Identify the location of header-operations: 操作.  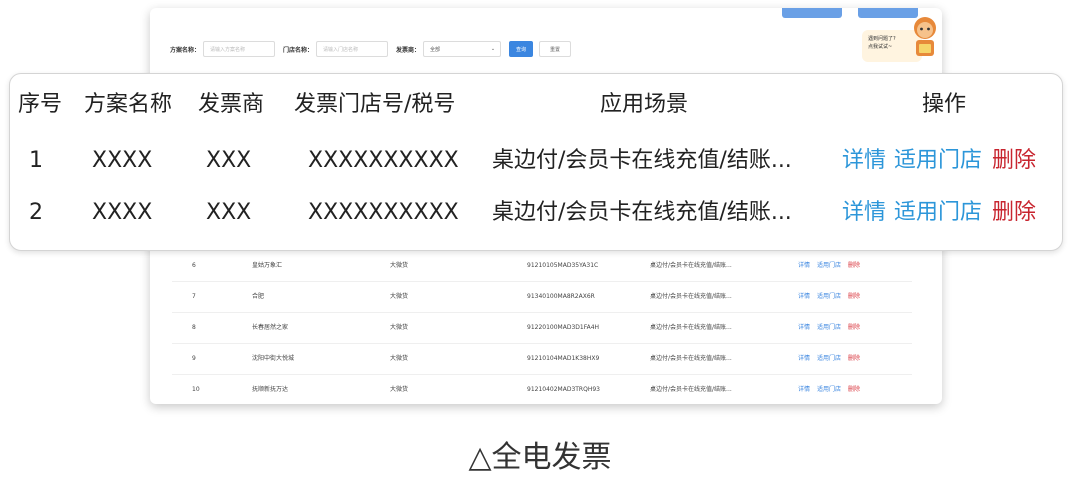
(944, 104).